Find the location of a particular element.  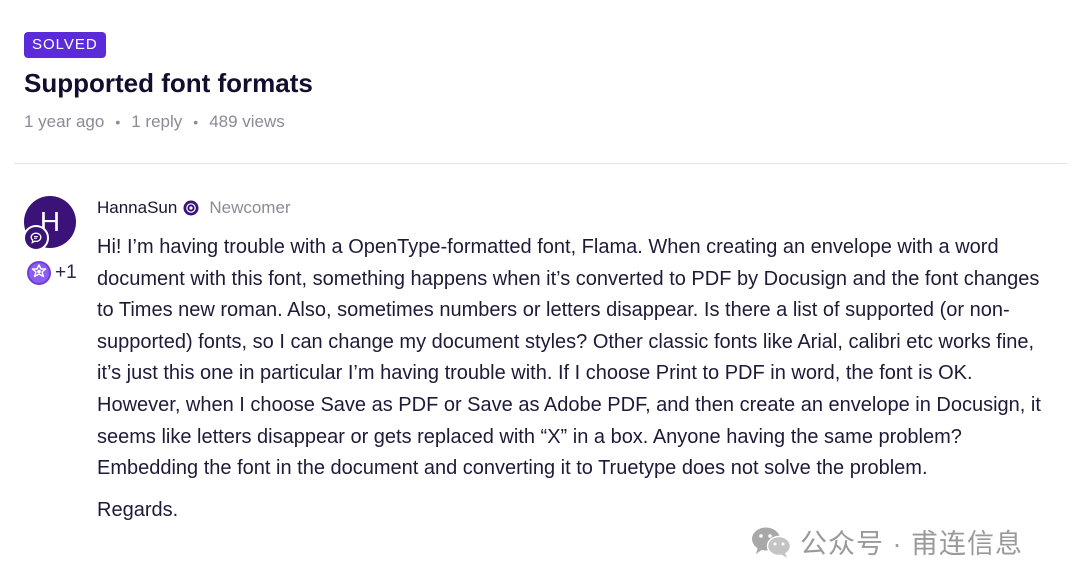

kudos: +1 is located at coordinates (51, 273).